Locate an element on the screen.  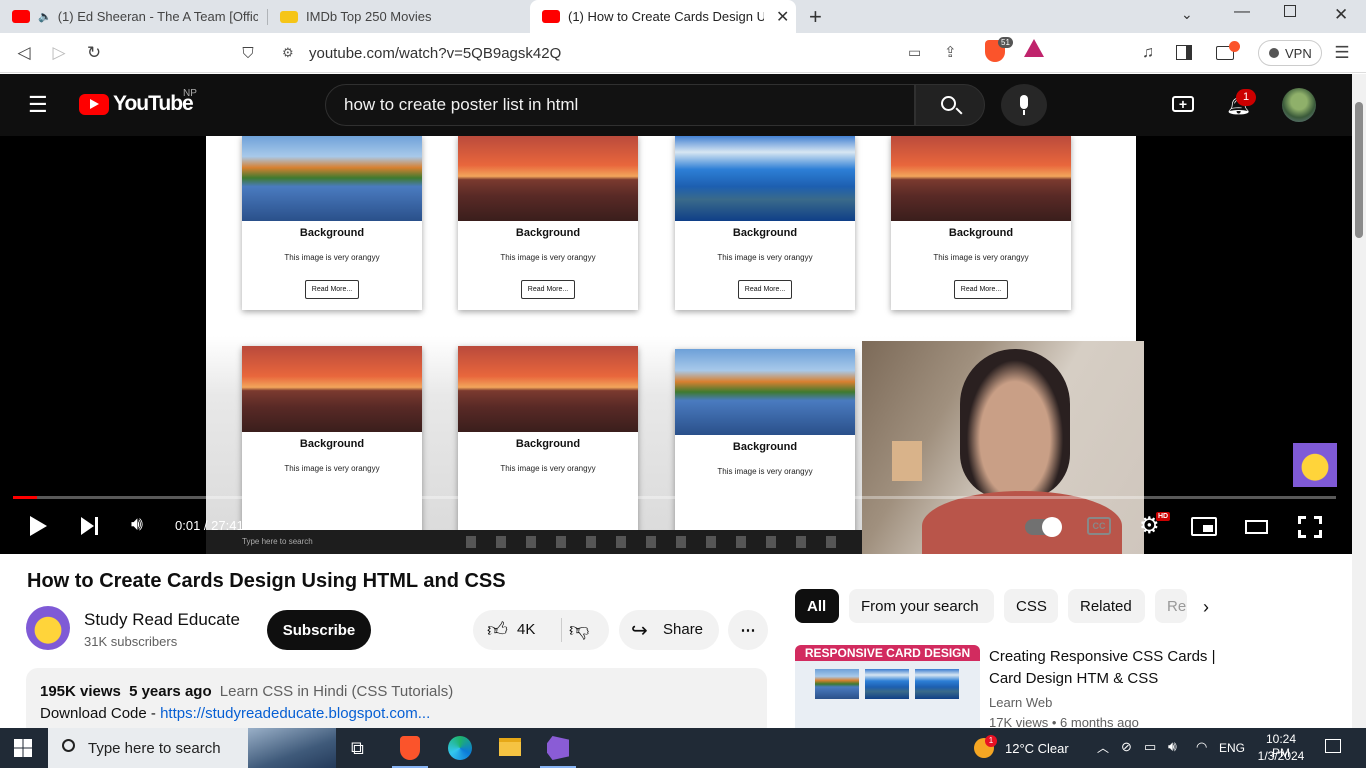
share-page-icon: ⇪ is located at coordinates (950, 52).